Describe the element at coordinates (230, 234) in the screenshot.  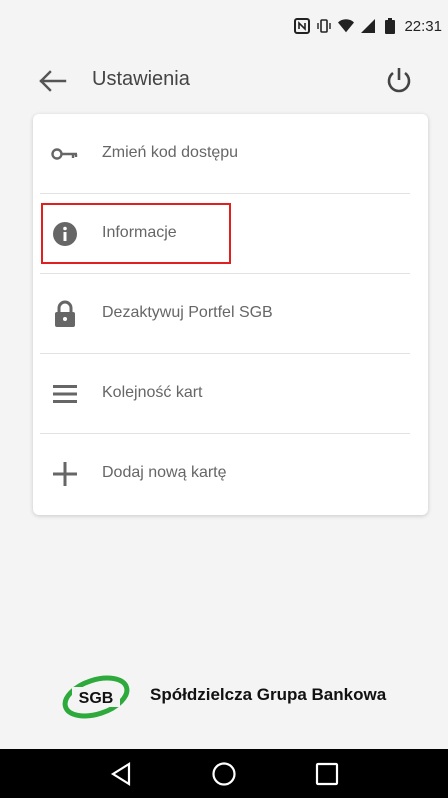
I see `menu-item-information: Informacje` at that location.